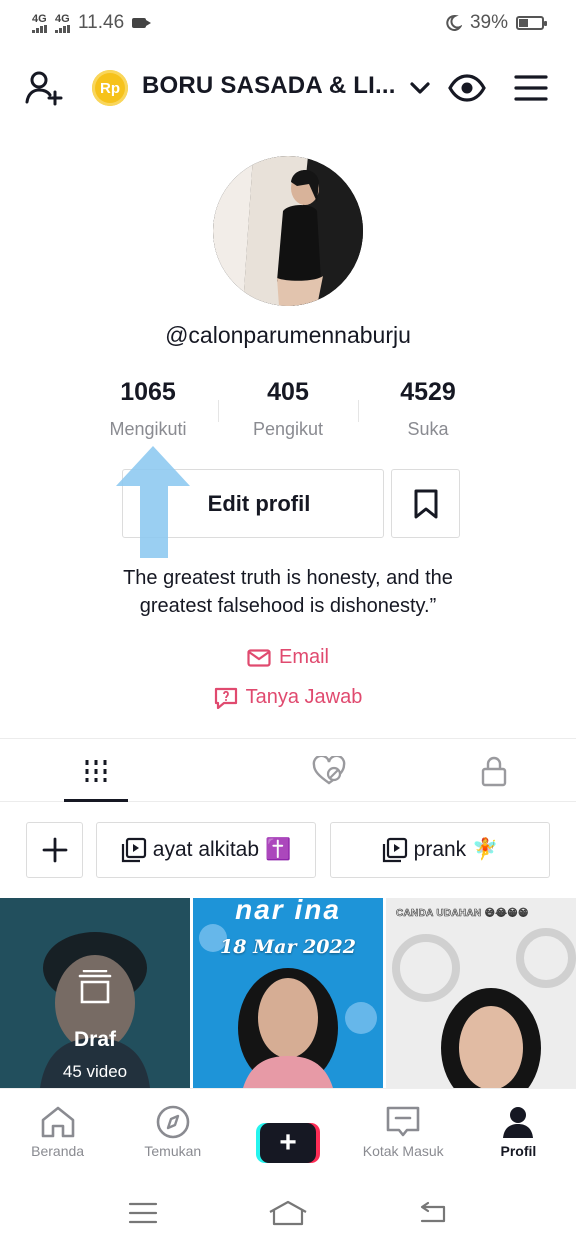  I want to click on following-label: Mengikuti, so click(148, 429).